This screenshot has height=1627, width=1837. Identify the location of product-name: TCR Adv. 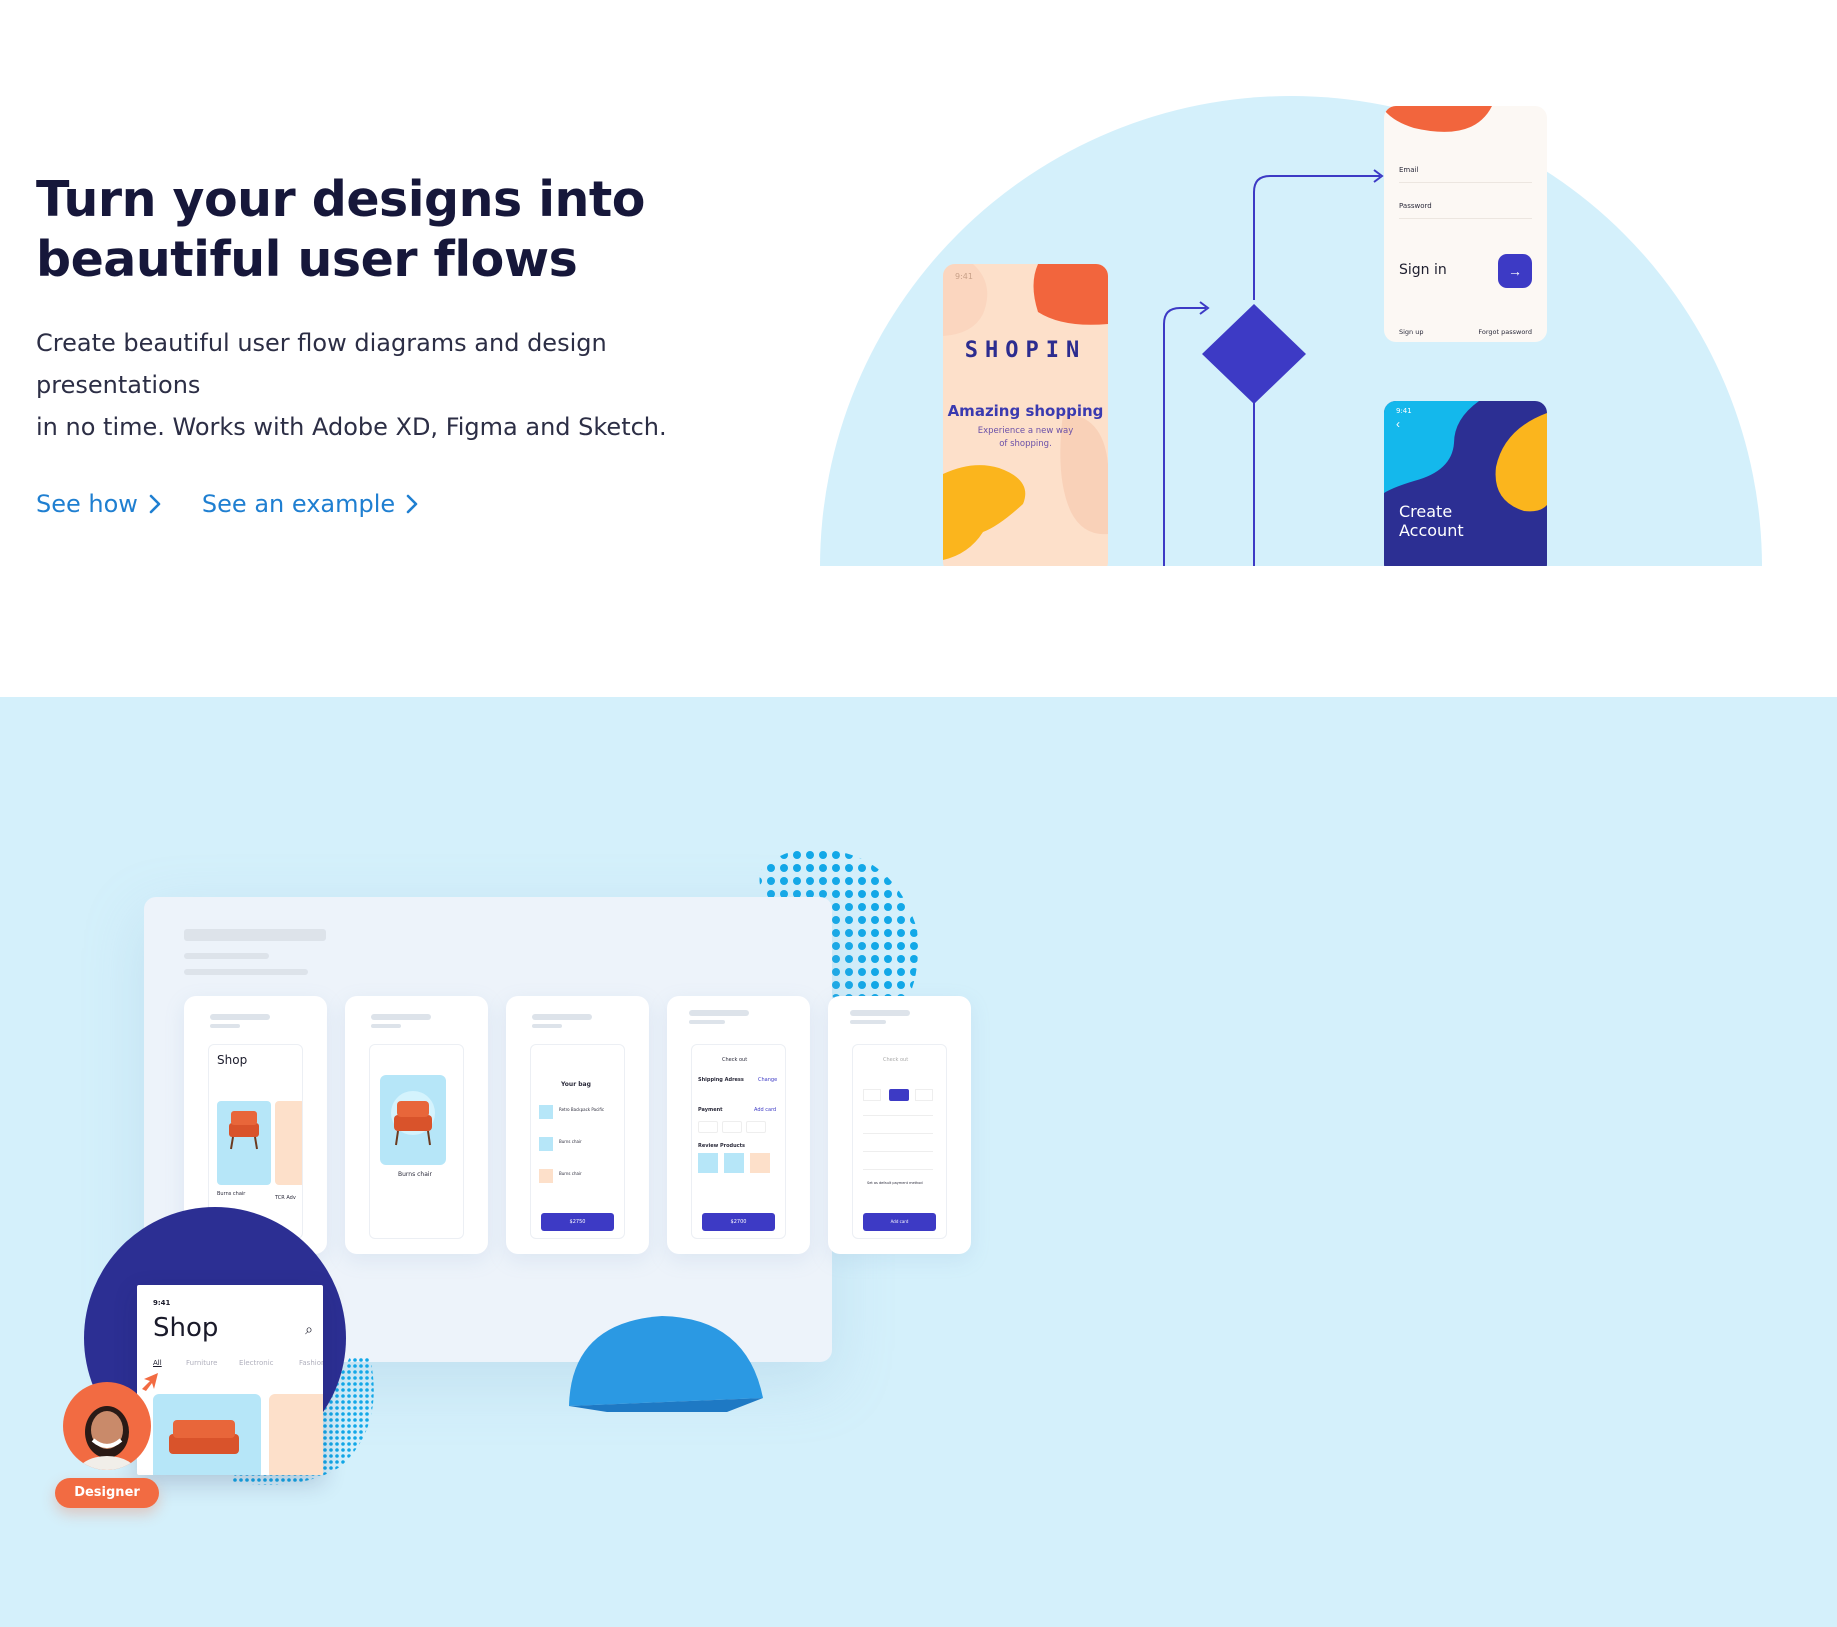
(285, 1198).